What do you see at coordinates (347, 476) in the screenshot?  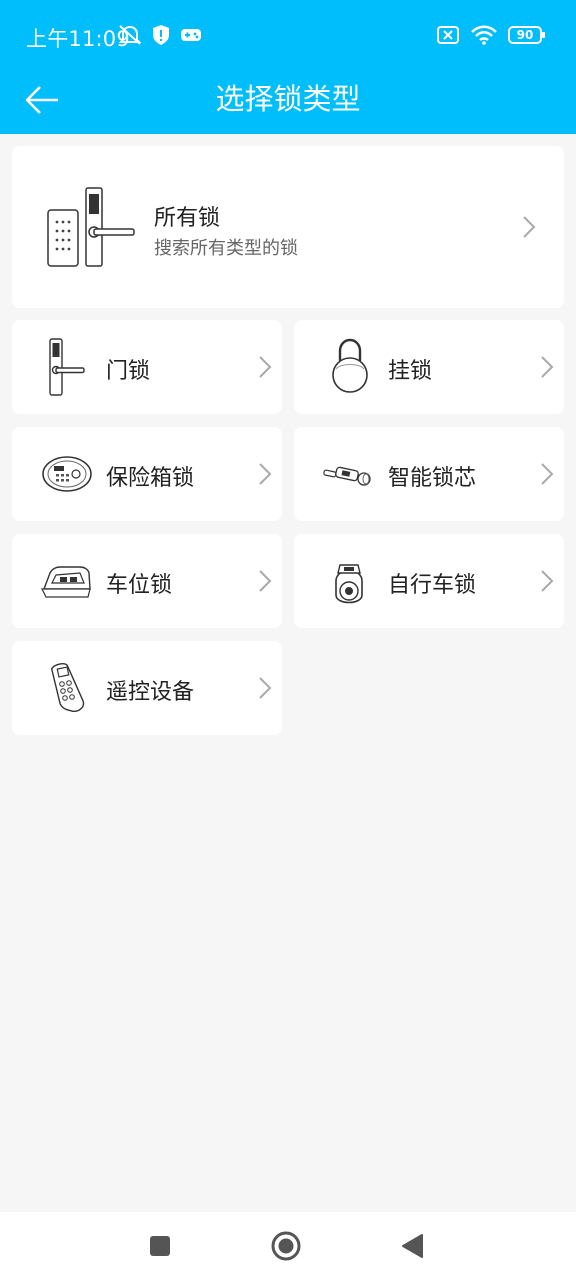 I see `lock-cylinder-icon` at bounding box center [347, 476].